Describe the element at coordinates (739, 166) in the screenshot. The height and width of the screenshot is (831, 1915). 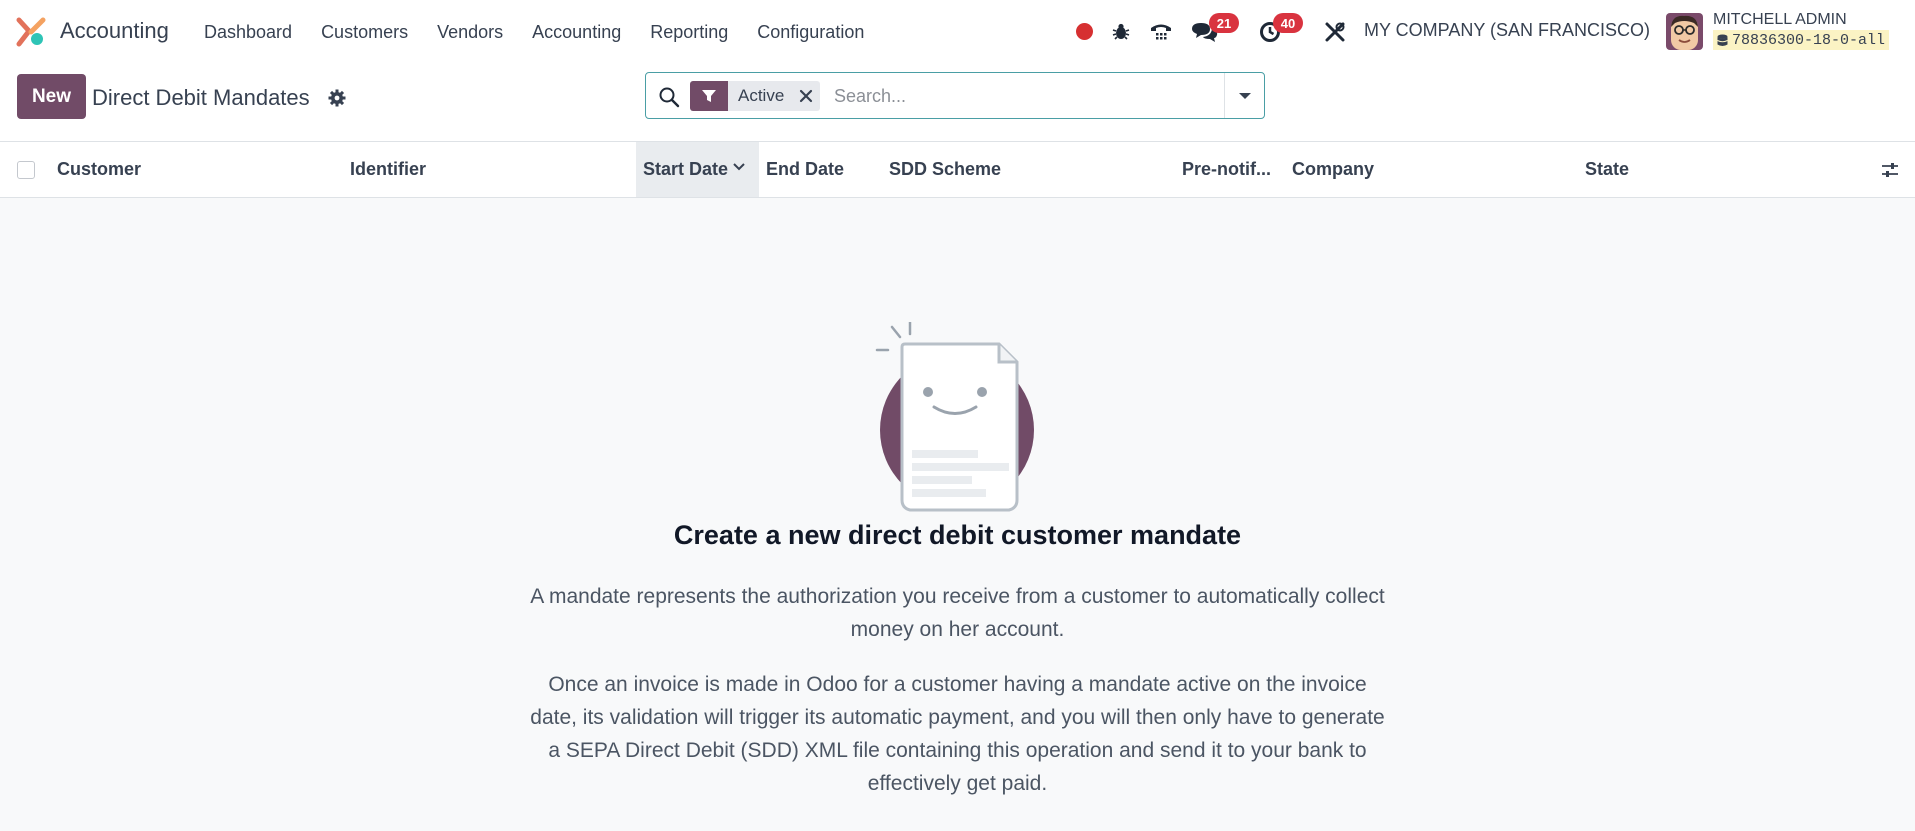
I see `sort-descending-chevron-icon` at that location.